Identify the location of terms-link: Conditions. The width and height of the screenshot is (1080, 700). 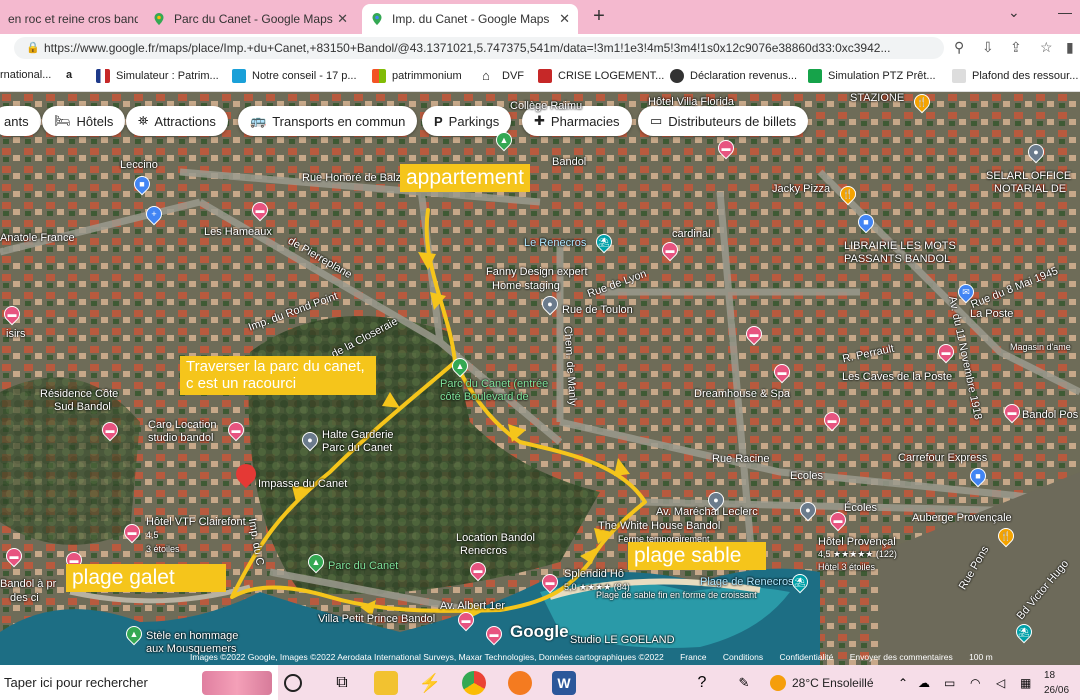
(743, 657).